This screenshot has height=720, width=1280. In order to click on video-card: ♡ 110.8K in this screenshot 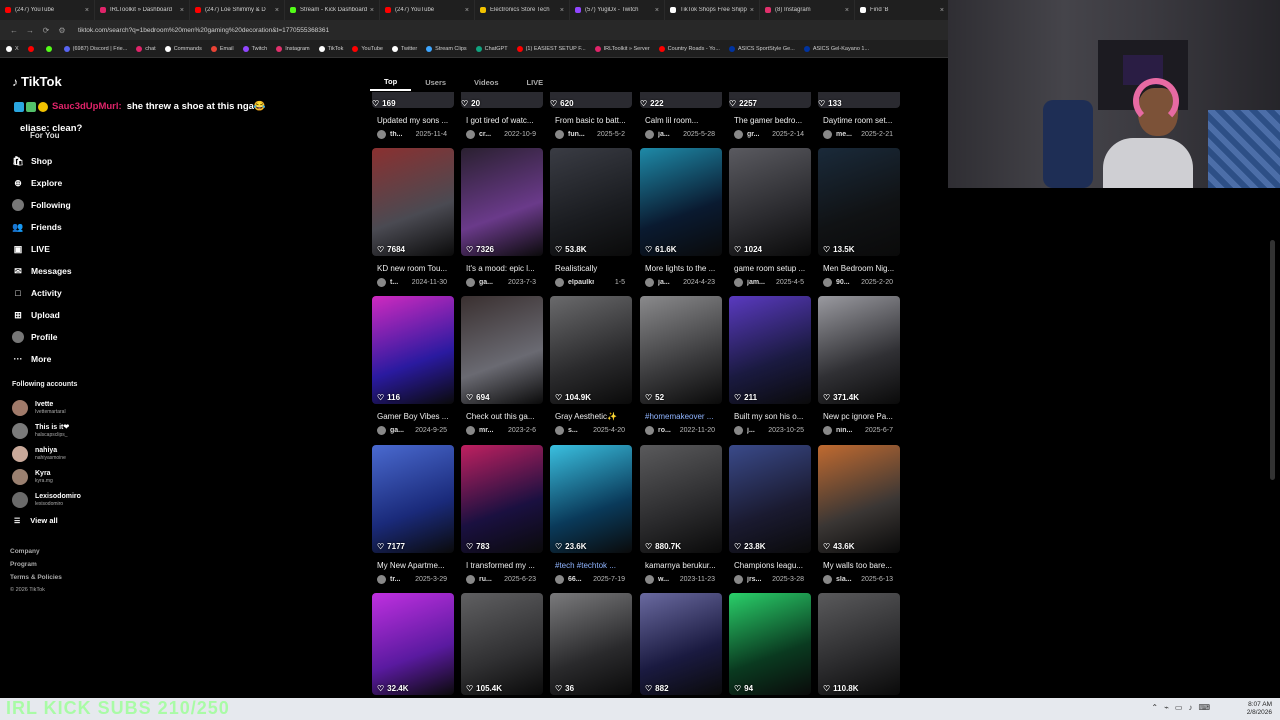, I will do `click(859, 644)`.